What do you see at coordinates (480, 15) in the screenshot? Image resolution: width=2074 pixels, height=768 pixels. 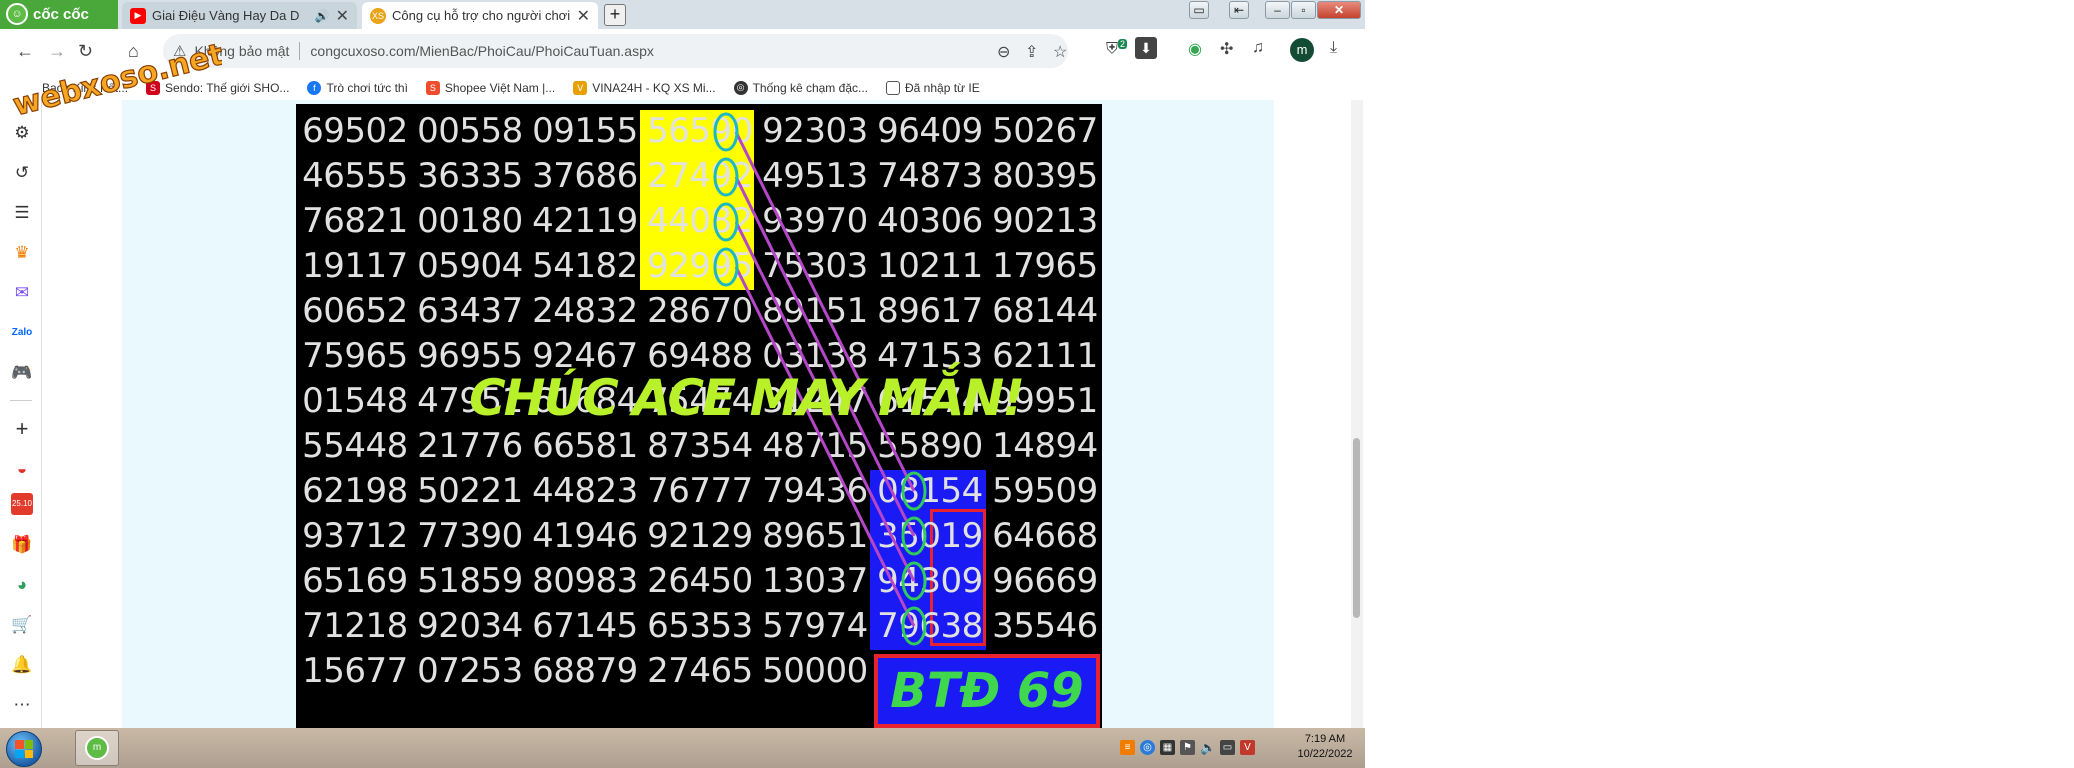 I see `tab-congcuxoso: XS Công cụ hỗ trợ cho người chơi ✕` at bounding box center [480, 15].